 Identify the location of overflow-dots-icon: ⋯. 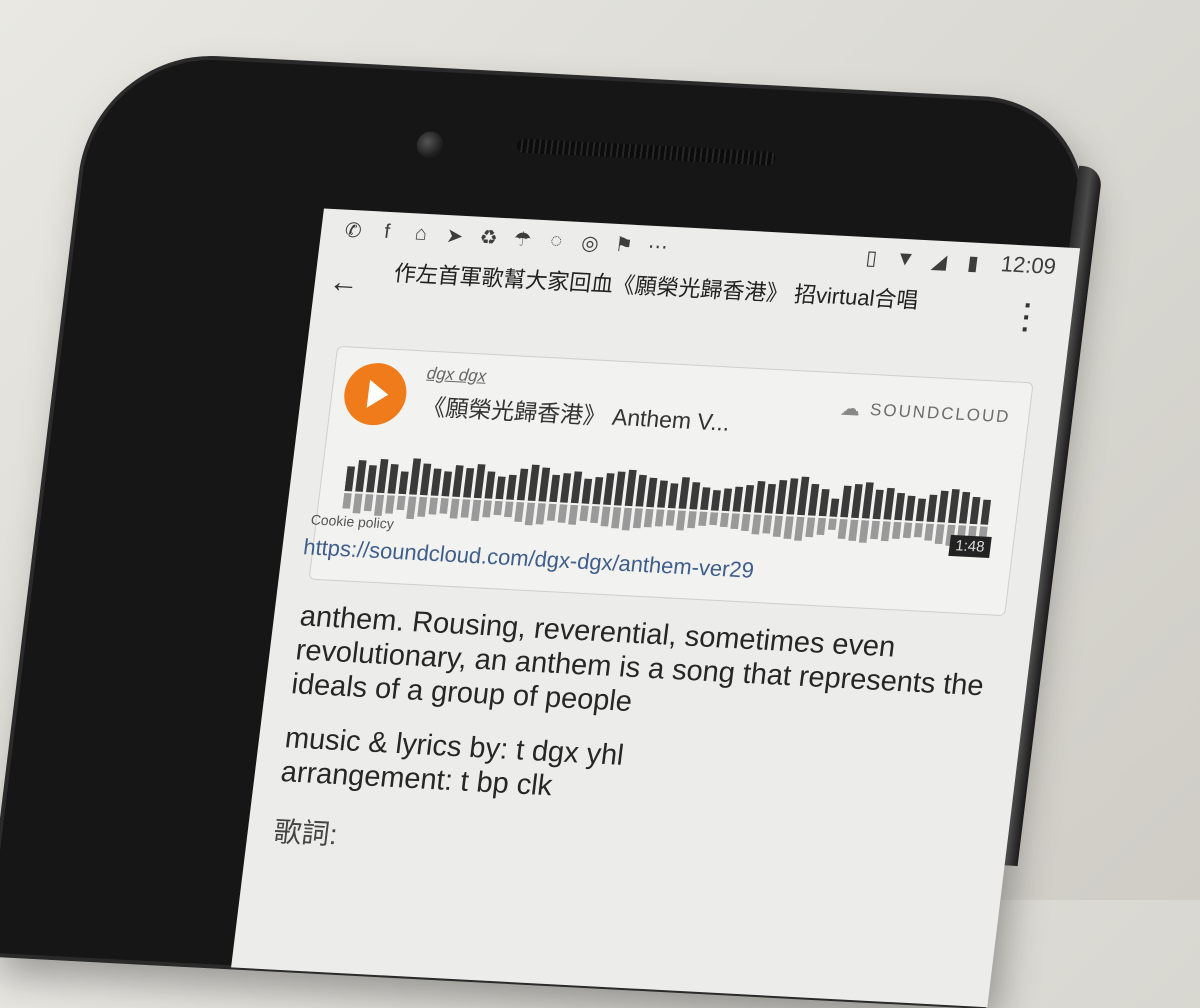
(658, 247).